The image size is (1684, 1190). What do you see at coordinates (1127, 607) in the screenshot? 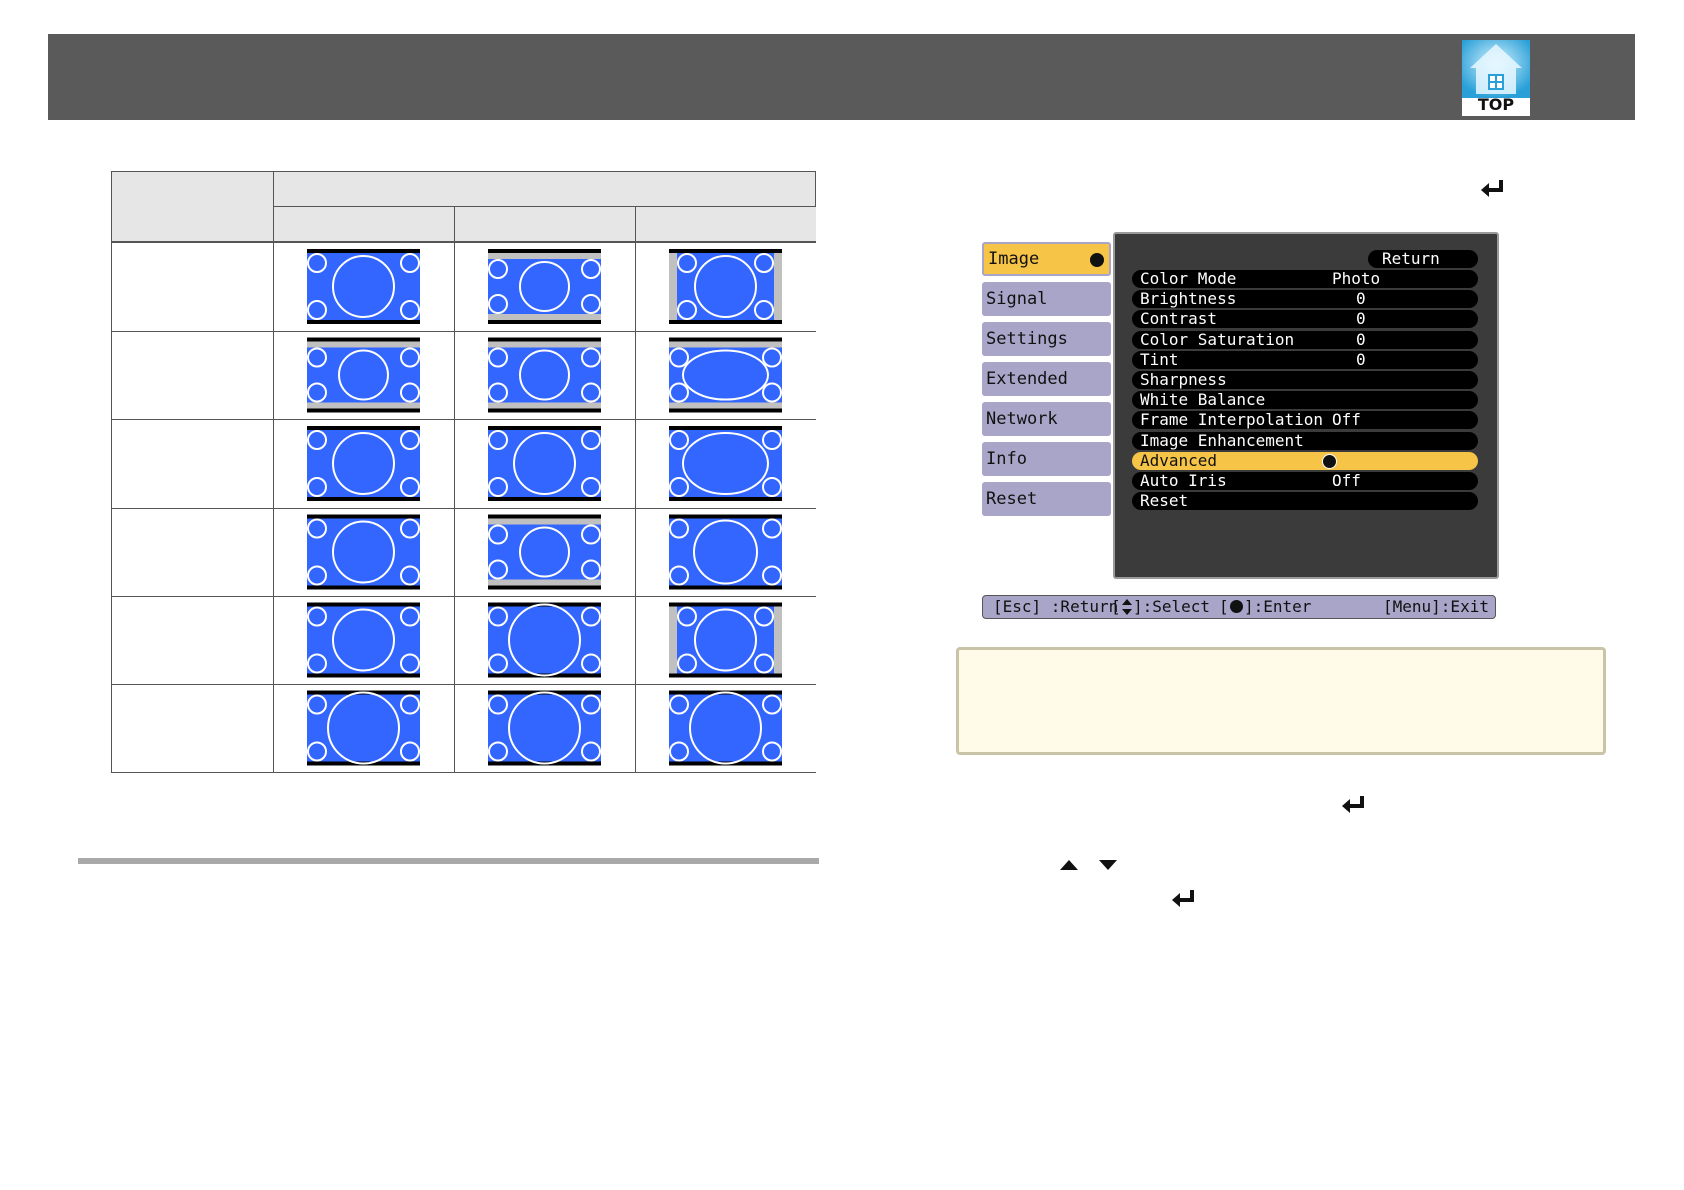
I see `updown-icon` at bounding box center [1127, 607].